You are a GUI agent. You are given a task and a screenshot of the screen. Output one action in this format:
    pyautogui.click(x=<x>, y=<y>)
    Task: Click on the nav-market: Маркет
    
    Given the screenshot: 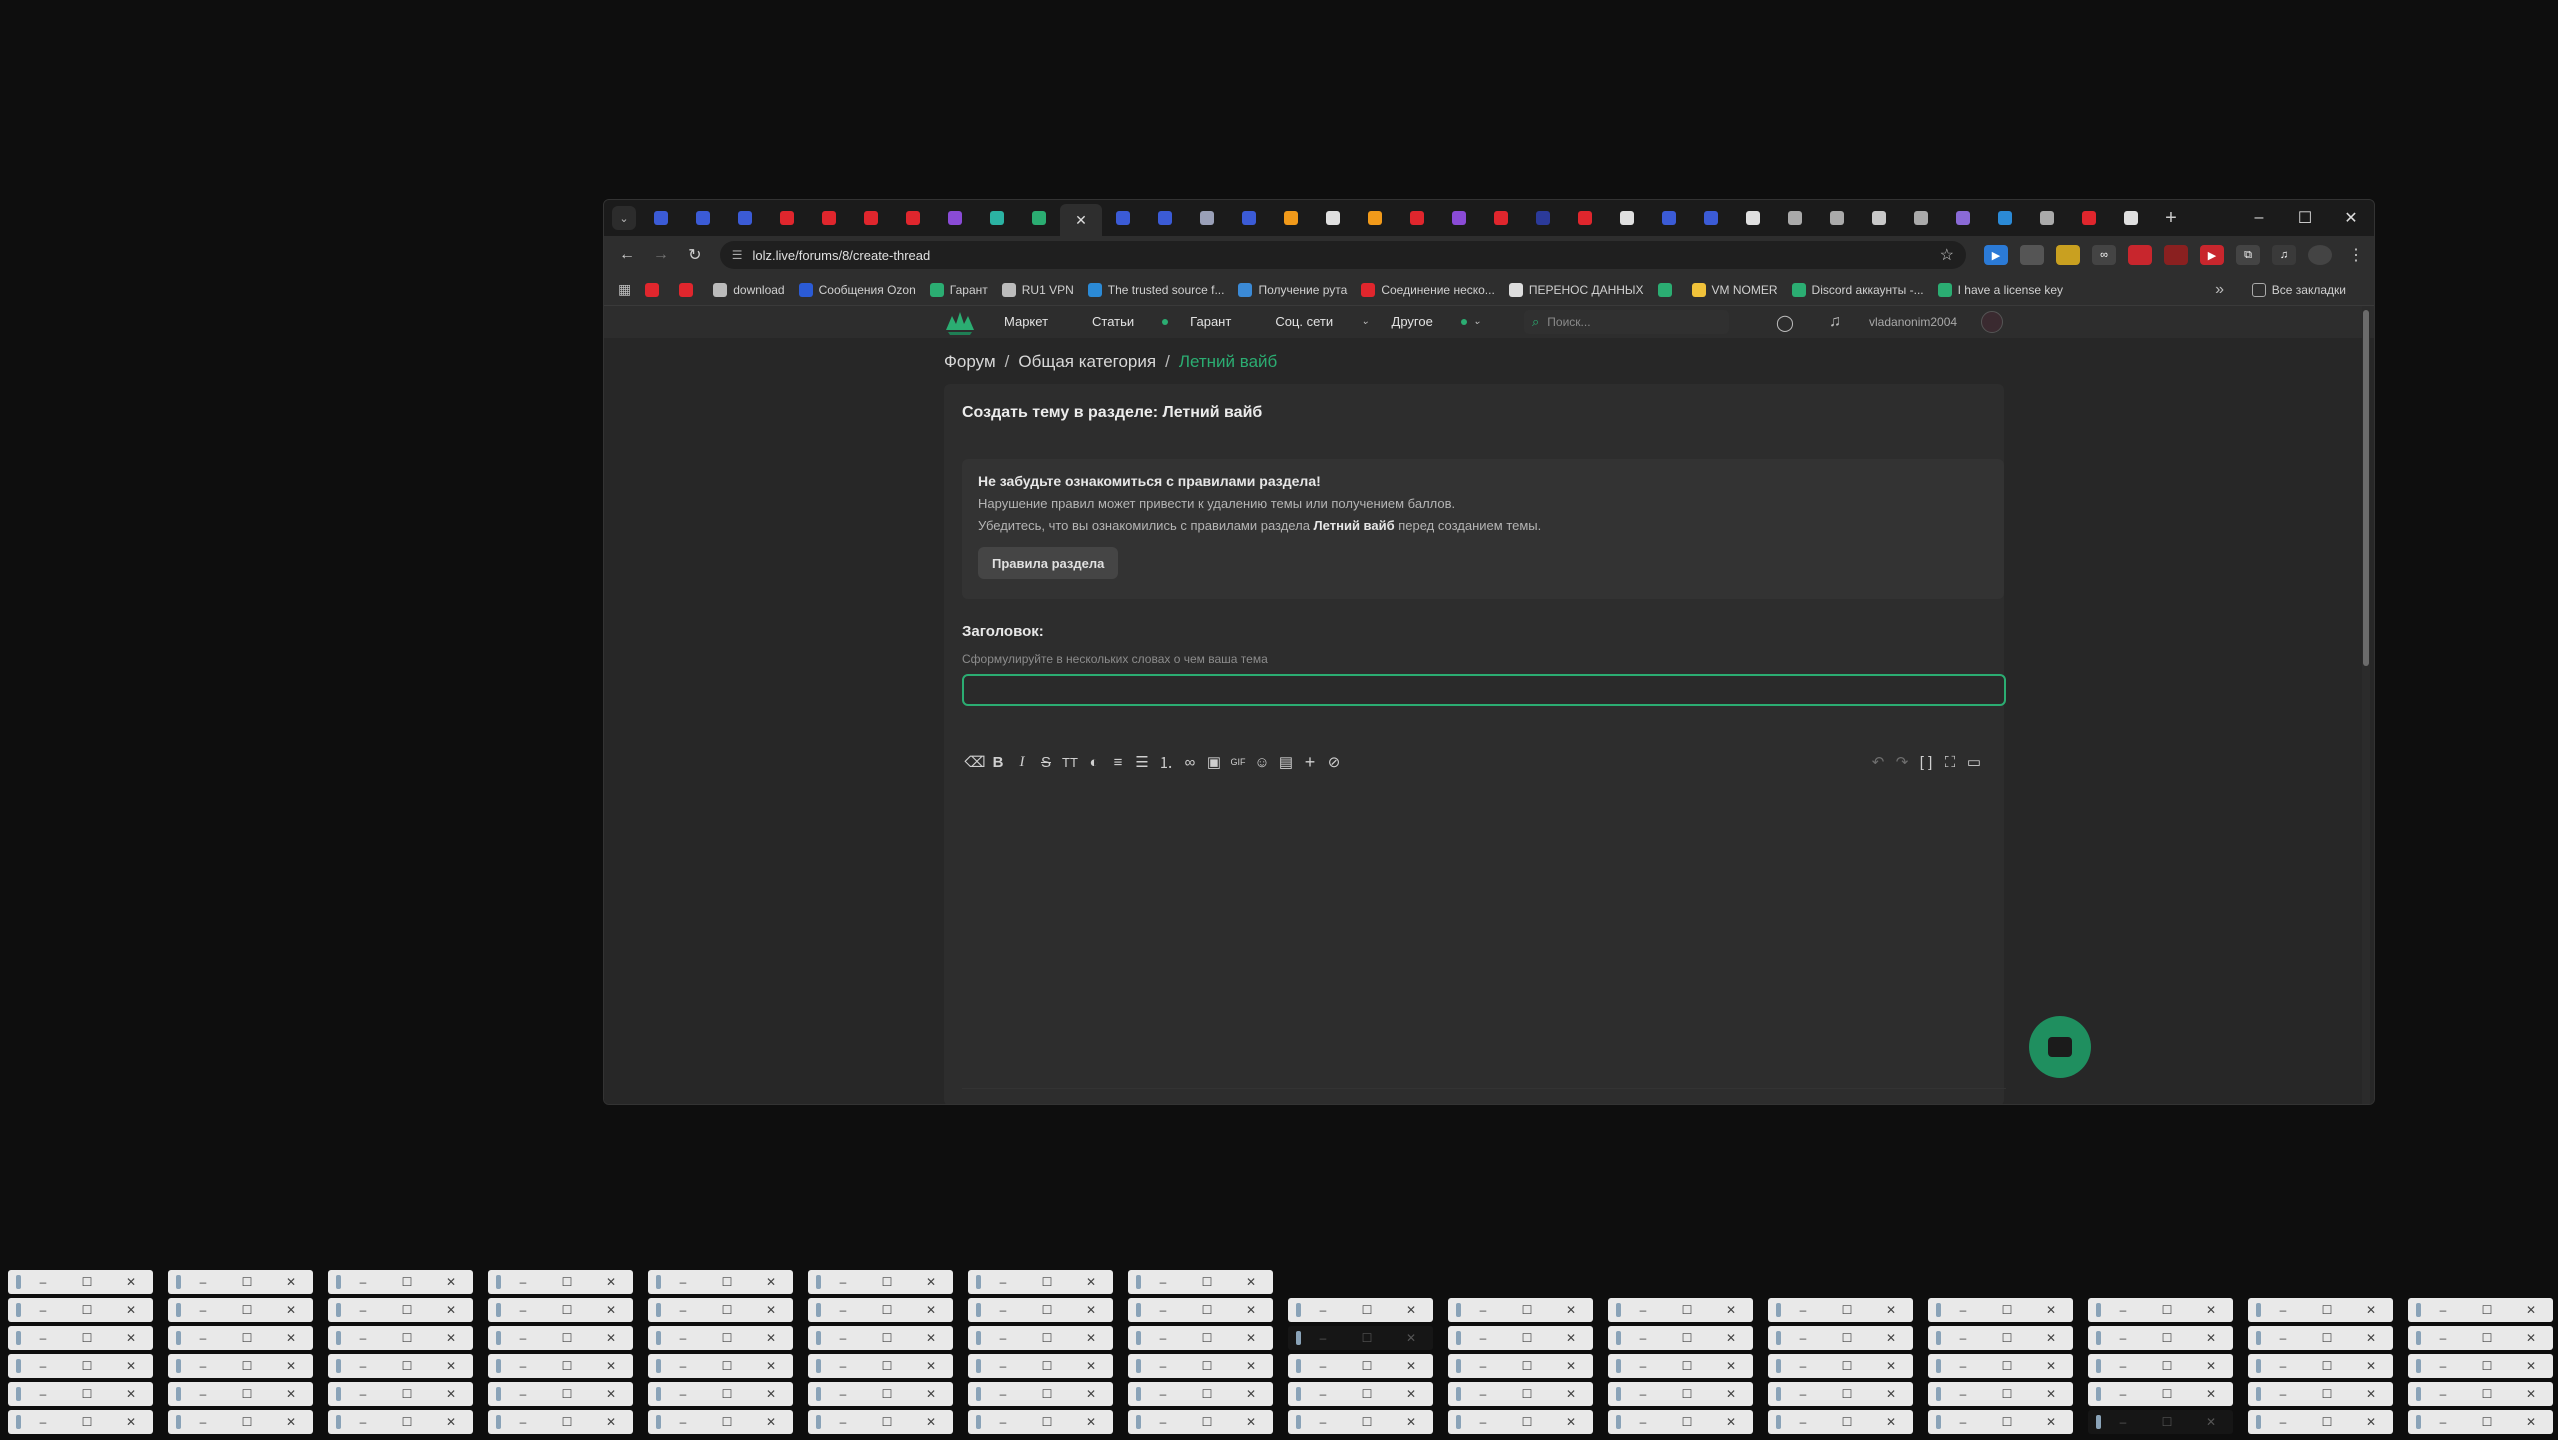 What is the action you would take?
    pyautogui.click(x=1037, y=321)
    